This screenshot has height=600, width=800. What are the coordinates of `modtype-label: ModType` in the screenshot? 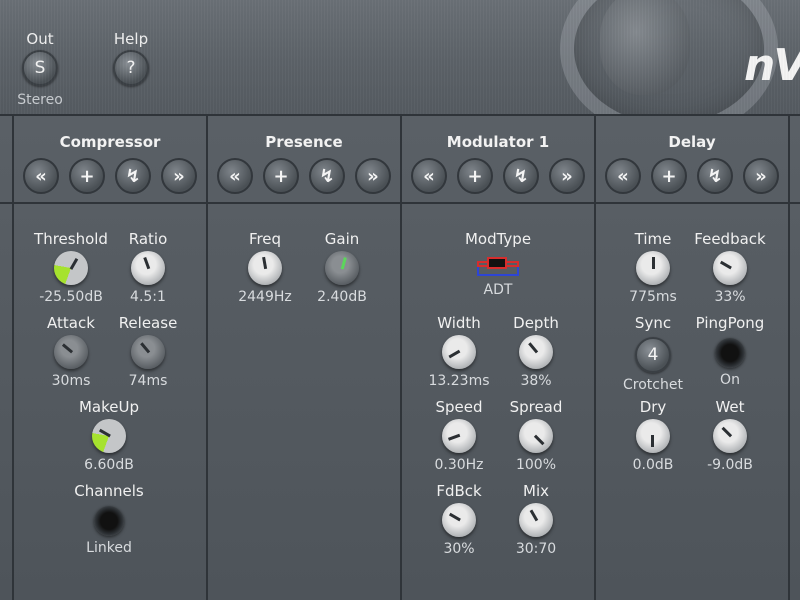 It's located at (498, 239).